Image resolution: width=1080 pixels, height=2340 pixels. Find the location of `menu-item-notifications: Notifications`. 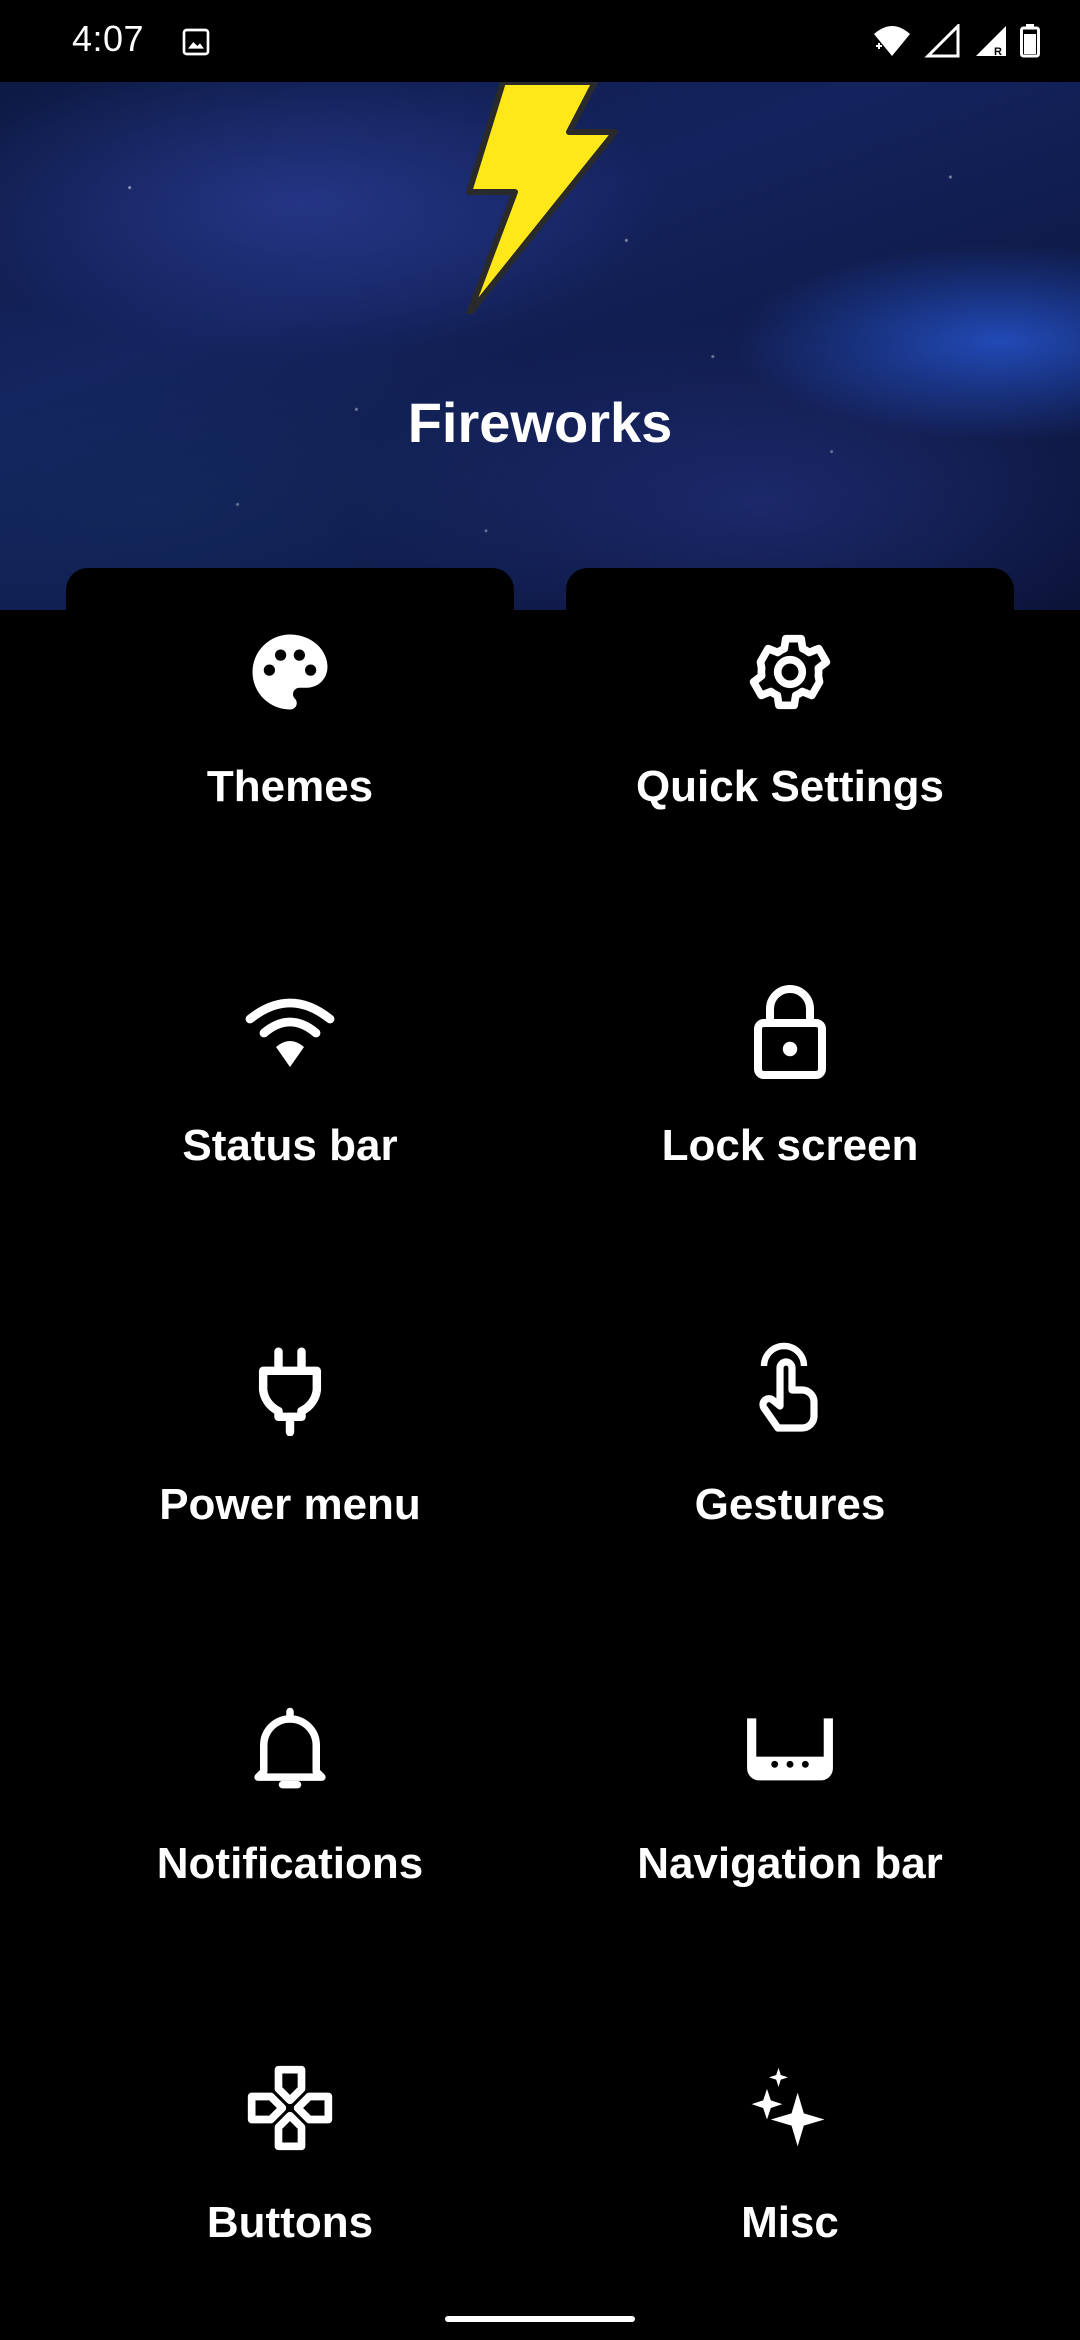

menu-item-notifications: Notifications is located at coordinates (290, 1866).